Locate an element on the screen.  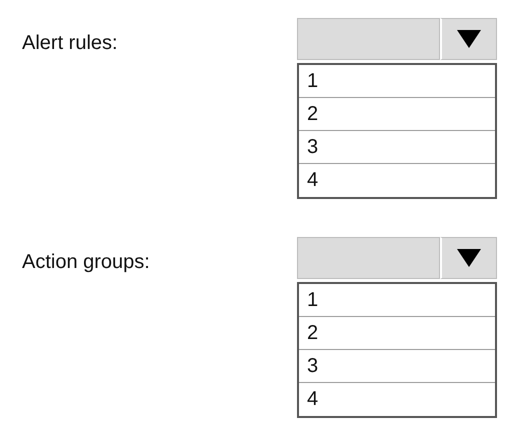
question-label: Alert rules: is located at coordinates (70, 43).